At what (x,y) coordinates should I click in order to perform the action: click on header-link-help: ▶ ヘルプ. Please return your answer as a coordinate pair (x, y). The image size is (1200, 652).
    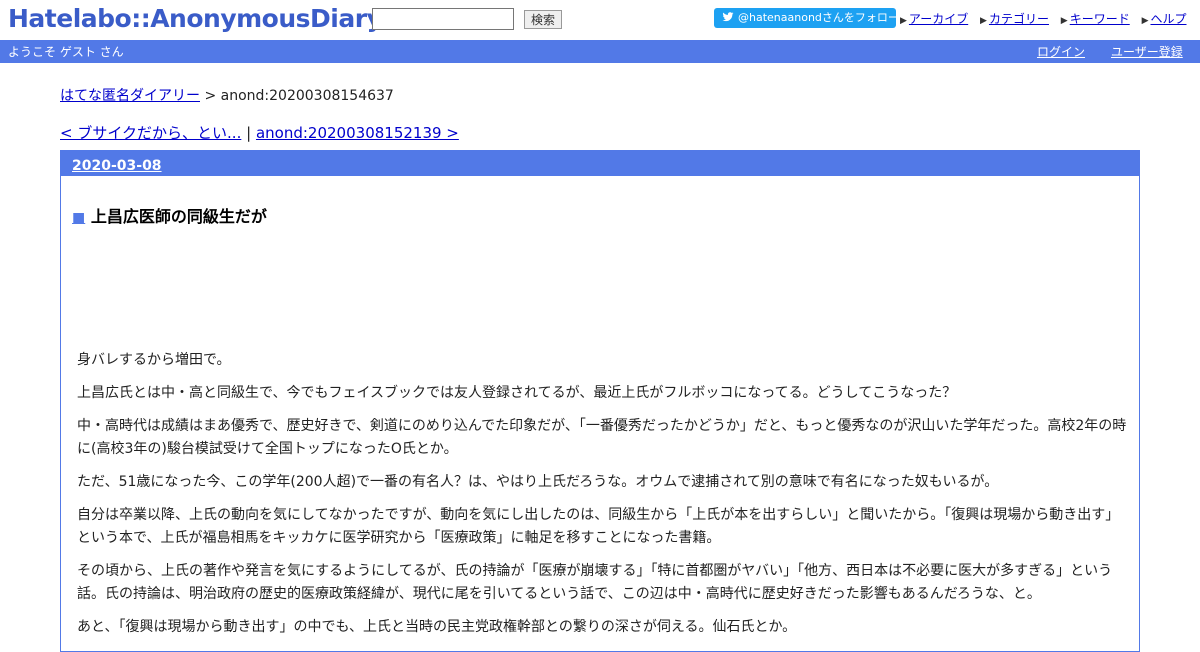
    Looking at the image, I should click on (1164, 19).